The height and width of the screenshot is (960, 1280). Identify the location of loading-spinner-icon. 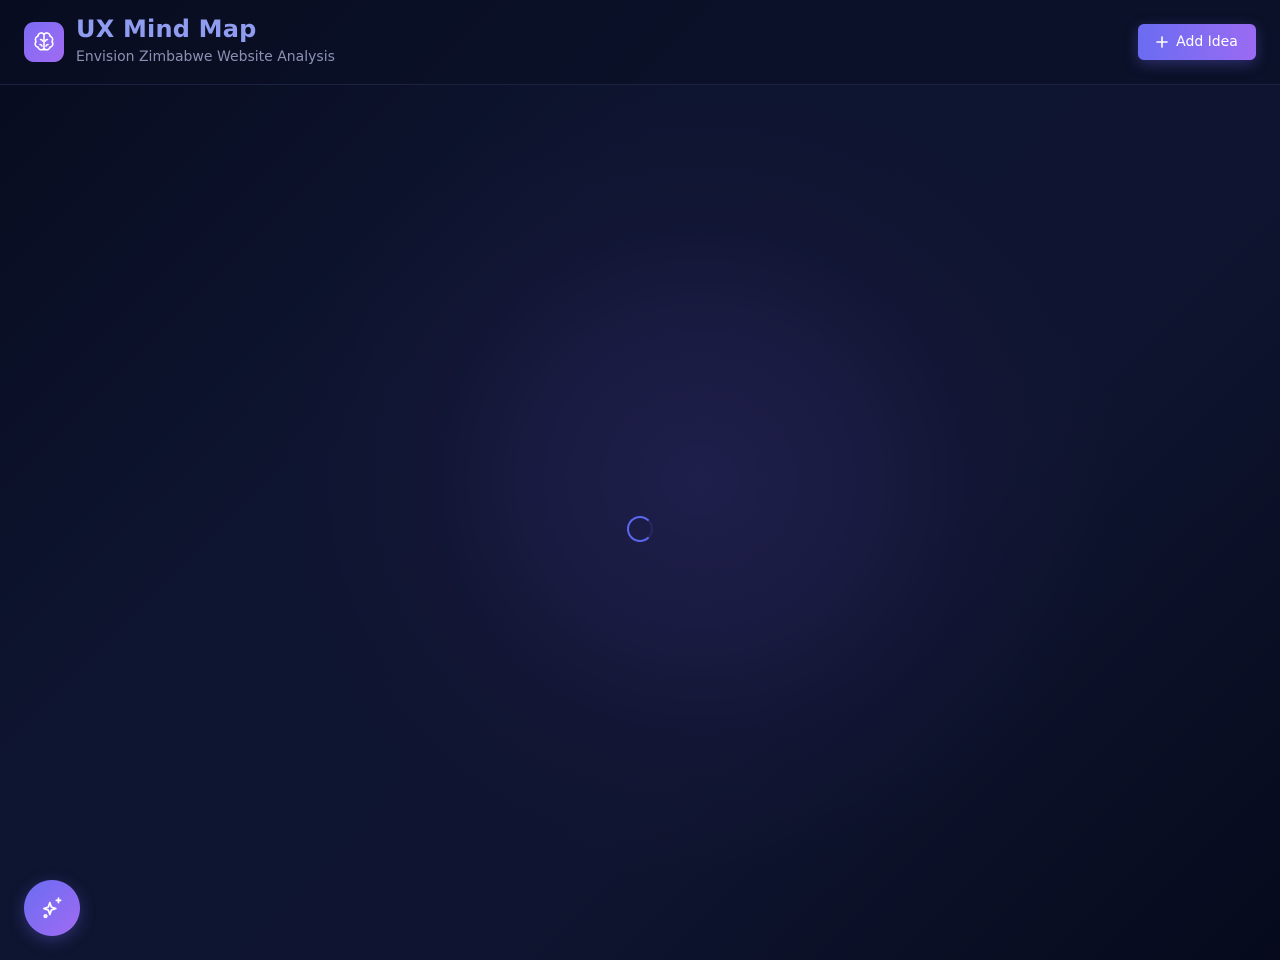
(640, 529).